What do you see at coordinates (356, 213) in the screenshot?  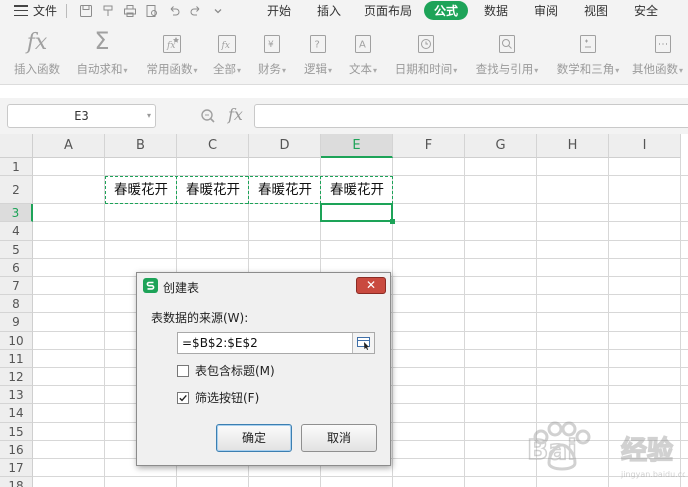 I see `active-cell-border` at bounding box center [356, 213].